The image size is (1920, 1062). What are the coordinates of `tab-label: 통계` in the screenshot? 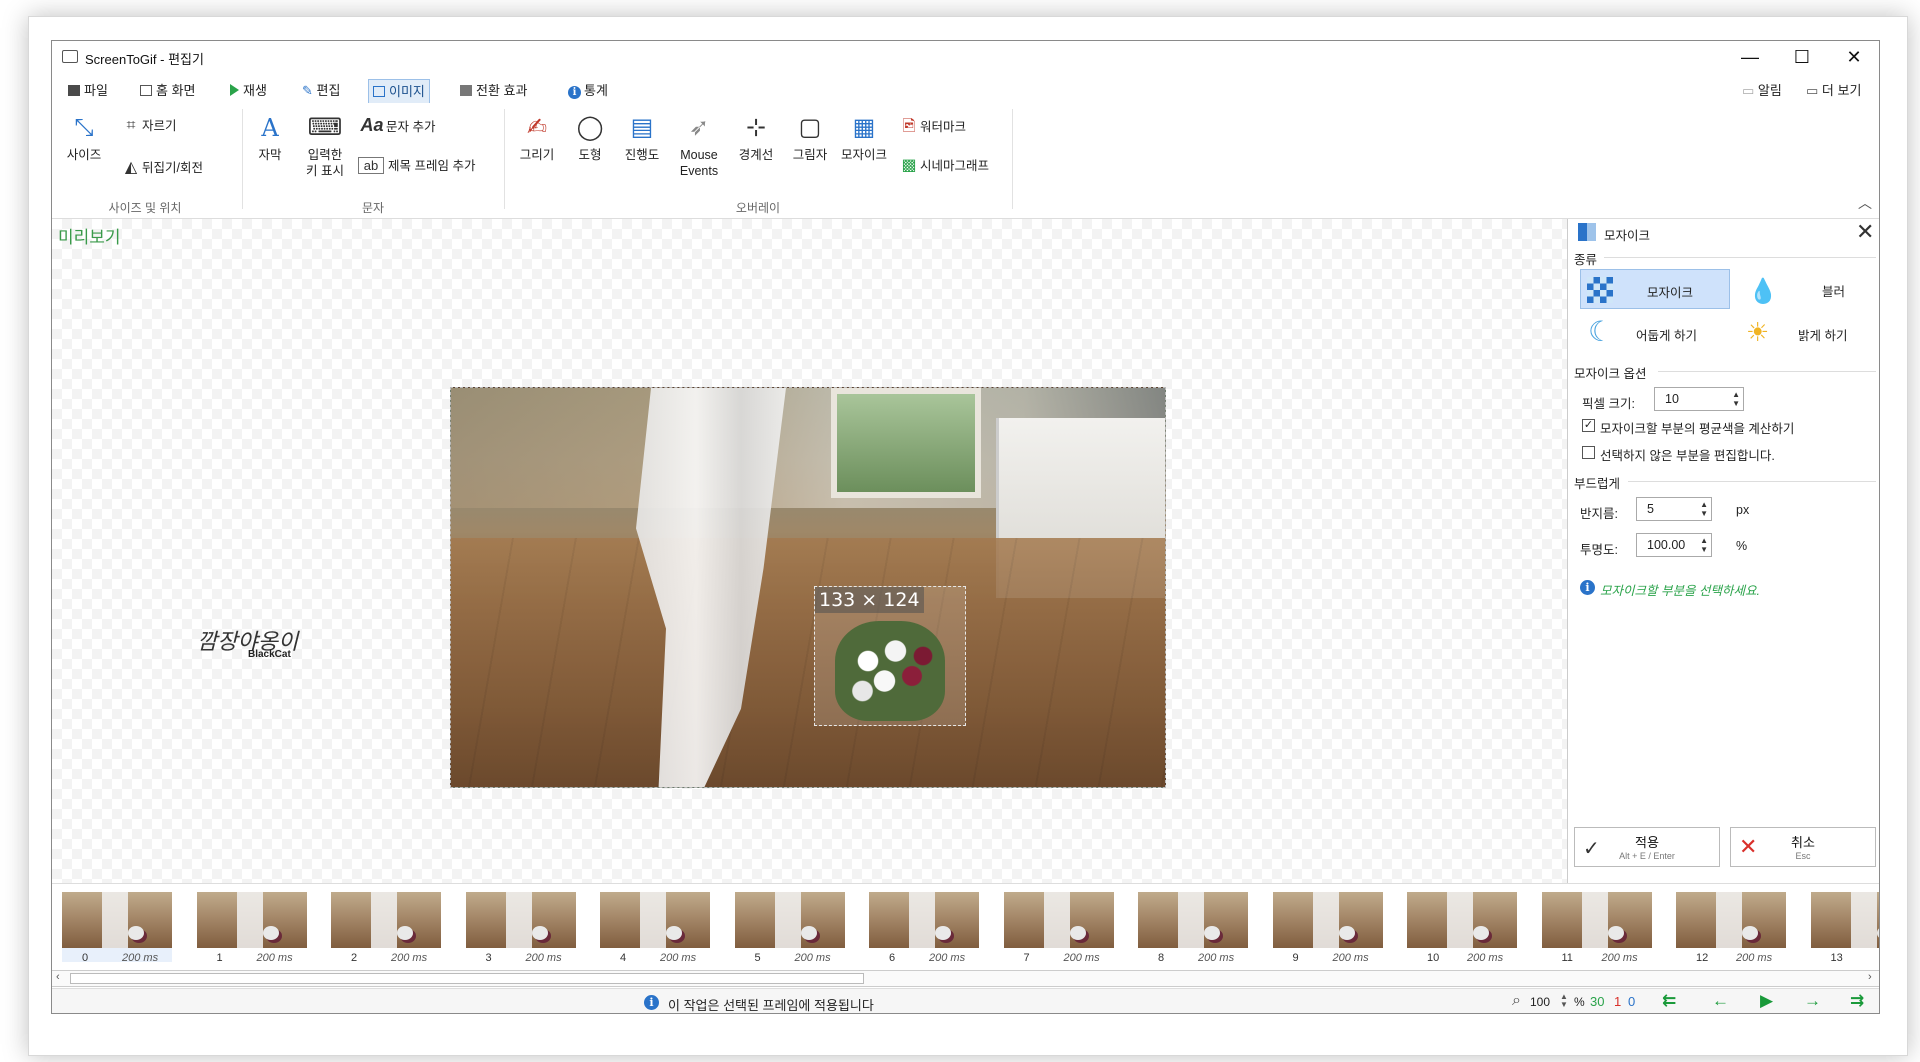 It's located at (596, 90).